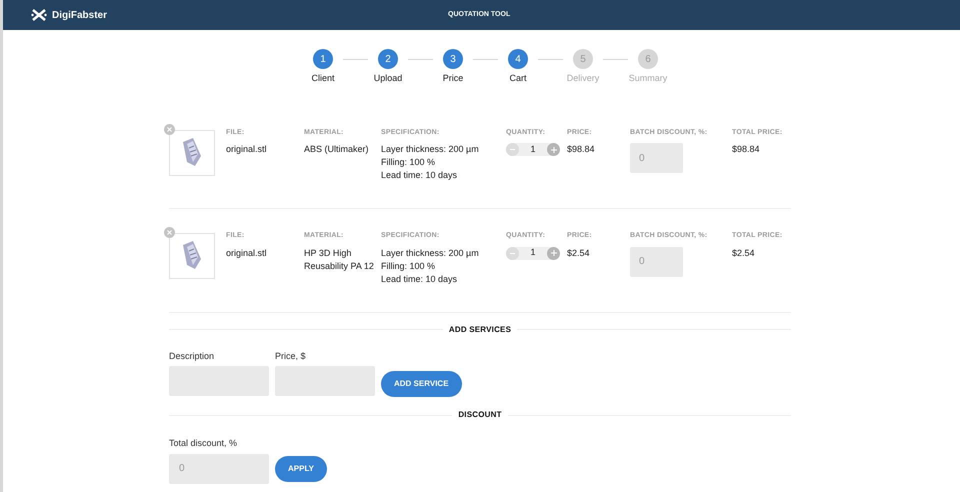  I want to click on progress-step: 2 Upload, so click(388, 67).